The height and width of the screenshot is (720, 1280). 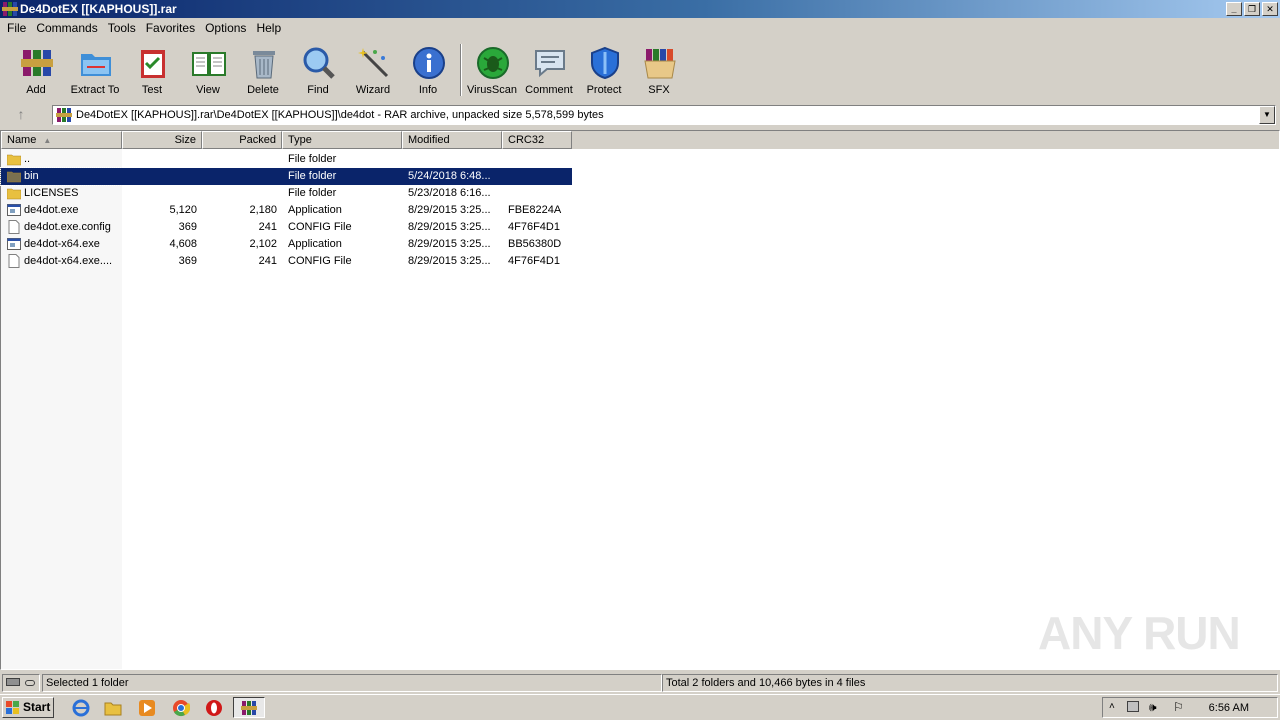 I want to click on address-dropdown-button: ▼, so click(x=1267, y=115).